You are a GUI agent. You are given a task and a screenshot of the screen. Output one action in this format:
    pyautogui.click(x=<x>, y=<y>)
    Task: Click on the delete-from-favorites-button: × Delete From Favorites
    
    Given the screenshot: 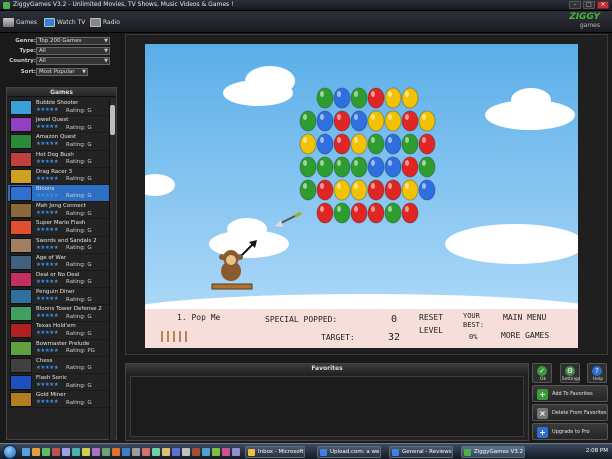 What is the action you would take?
    pyautogui.click(x=570, y=412)
    